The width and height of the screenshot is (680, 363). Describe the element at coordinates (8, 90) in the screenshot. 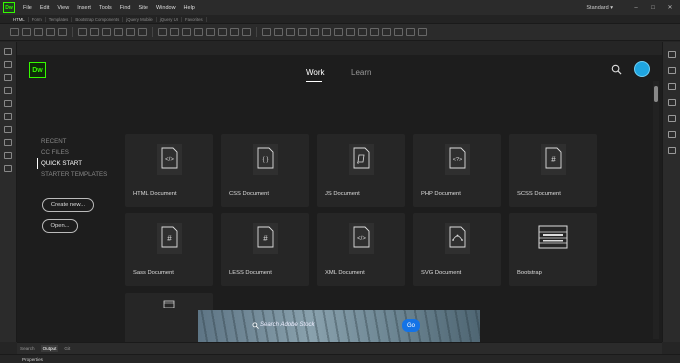

I see `indent-icon` at that location.